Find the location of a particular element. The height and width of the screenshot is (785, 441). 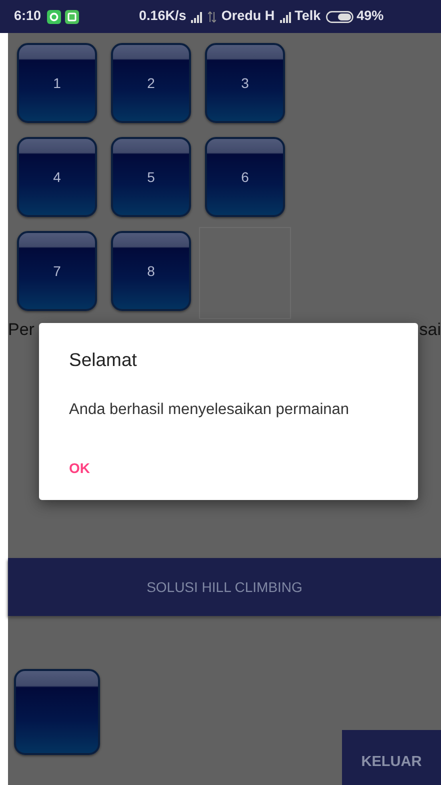

status-text: Per is located at coordinates (21, 329).